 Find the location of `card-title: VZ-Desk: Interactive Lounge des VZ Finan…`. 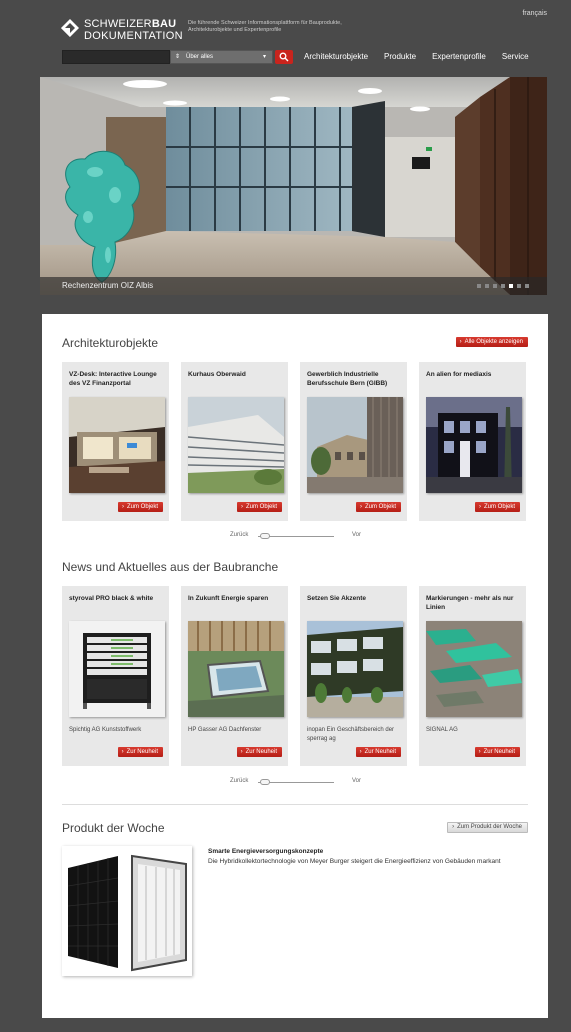

card-title: VZ-Desk: Interactive Lounge des VZ Finan… is located at coordinates (113, 379).